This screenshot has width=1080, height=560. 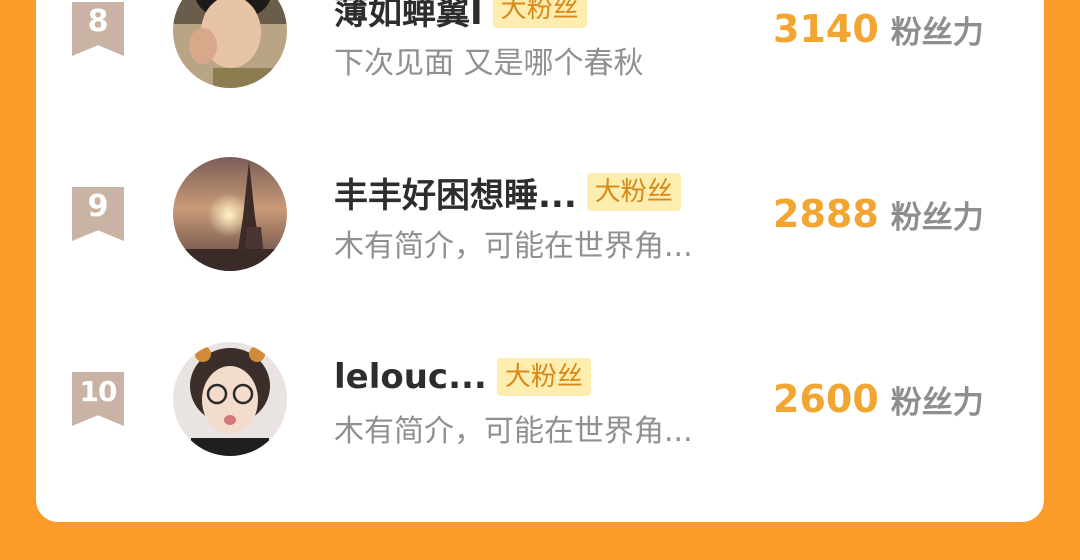 I want to click on user-bio: 下次见面 又是哪个春秋, so click(x=489, y=63).